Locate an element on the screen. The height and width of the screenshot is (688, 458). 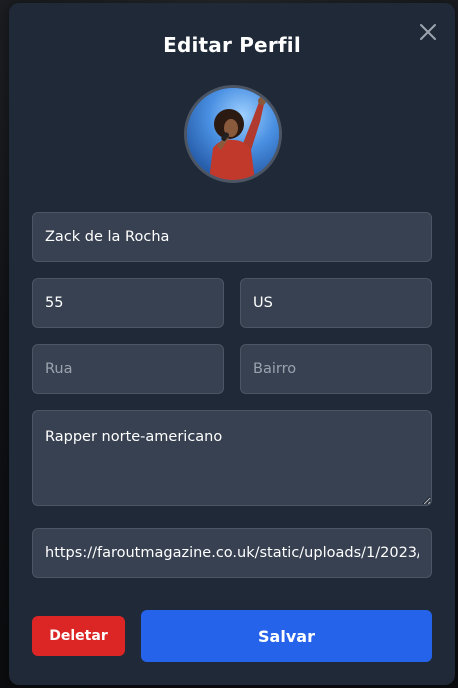
street-input is located at coordinates (128, 369).